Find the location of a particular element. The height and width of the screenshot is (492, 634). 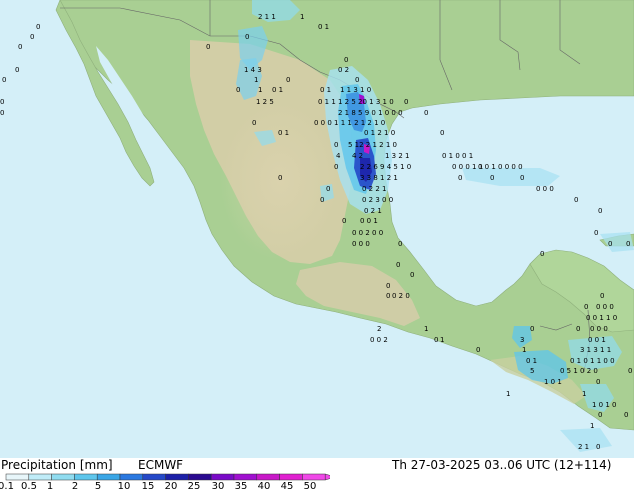

precip-value-label: 0 1 1 is located at coordinates (327, 102).